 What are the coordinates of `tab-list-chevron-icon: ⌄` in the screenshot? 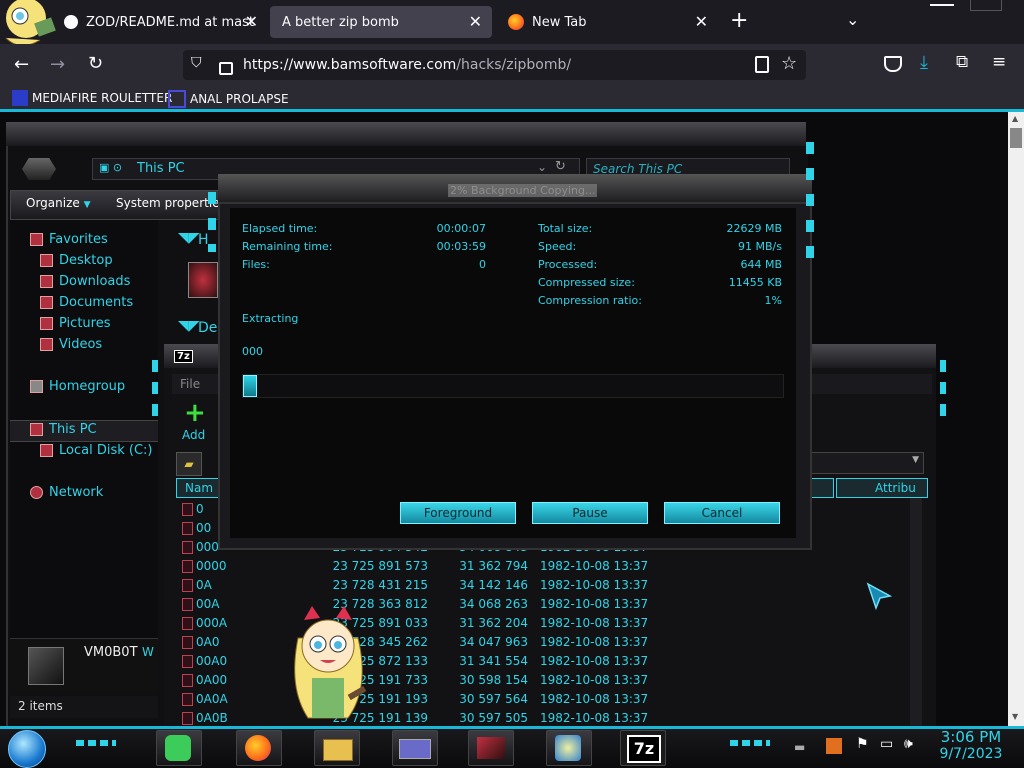 It's located at (852, 19).